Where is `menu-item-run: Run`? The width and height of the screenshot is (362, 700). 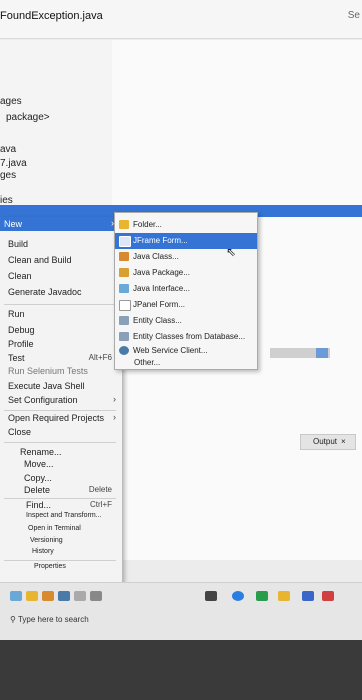
menu-item-run: Run is located at coordinates (60, 315).